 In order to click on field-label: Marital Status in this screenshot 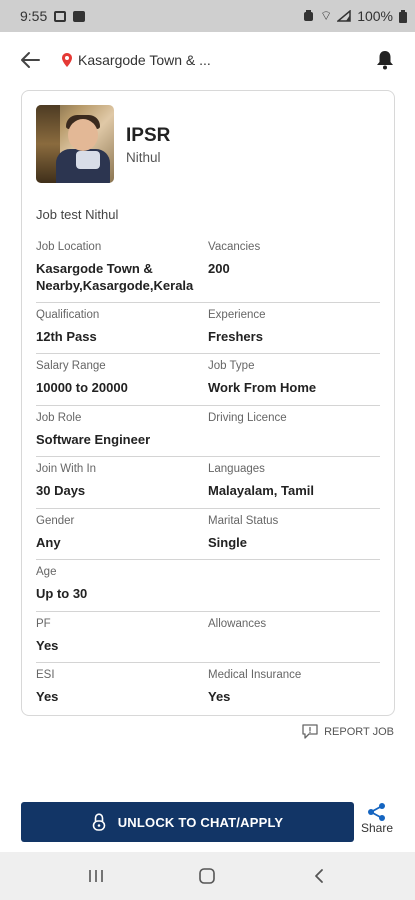, I will do `click(243, 521)`.